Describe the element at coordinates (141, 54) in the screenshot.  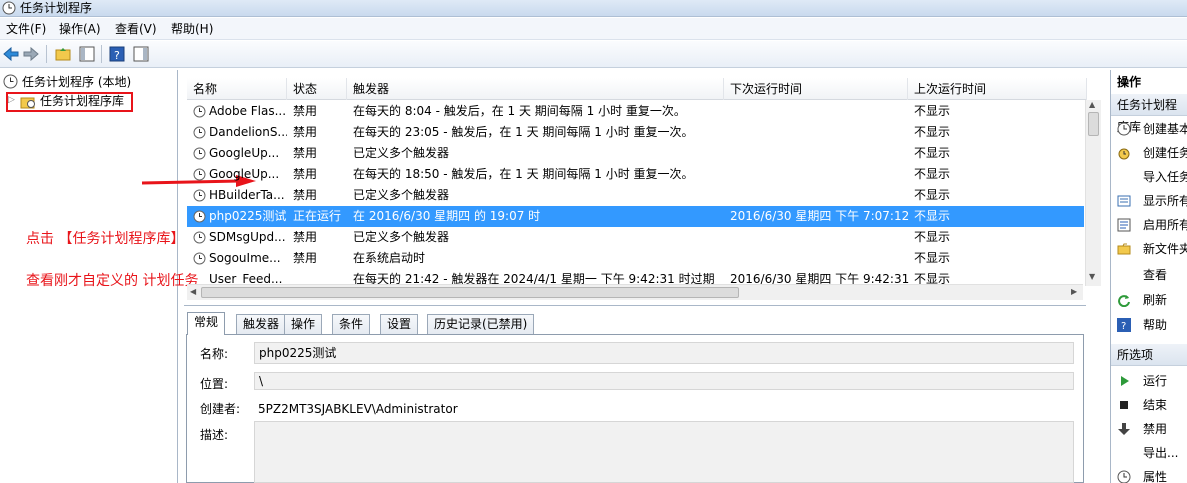
I see `show-action-pane-icon` at that location.